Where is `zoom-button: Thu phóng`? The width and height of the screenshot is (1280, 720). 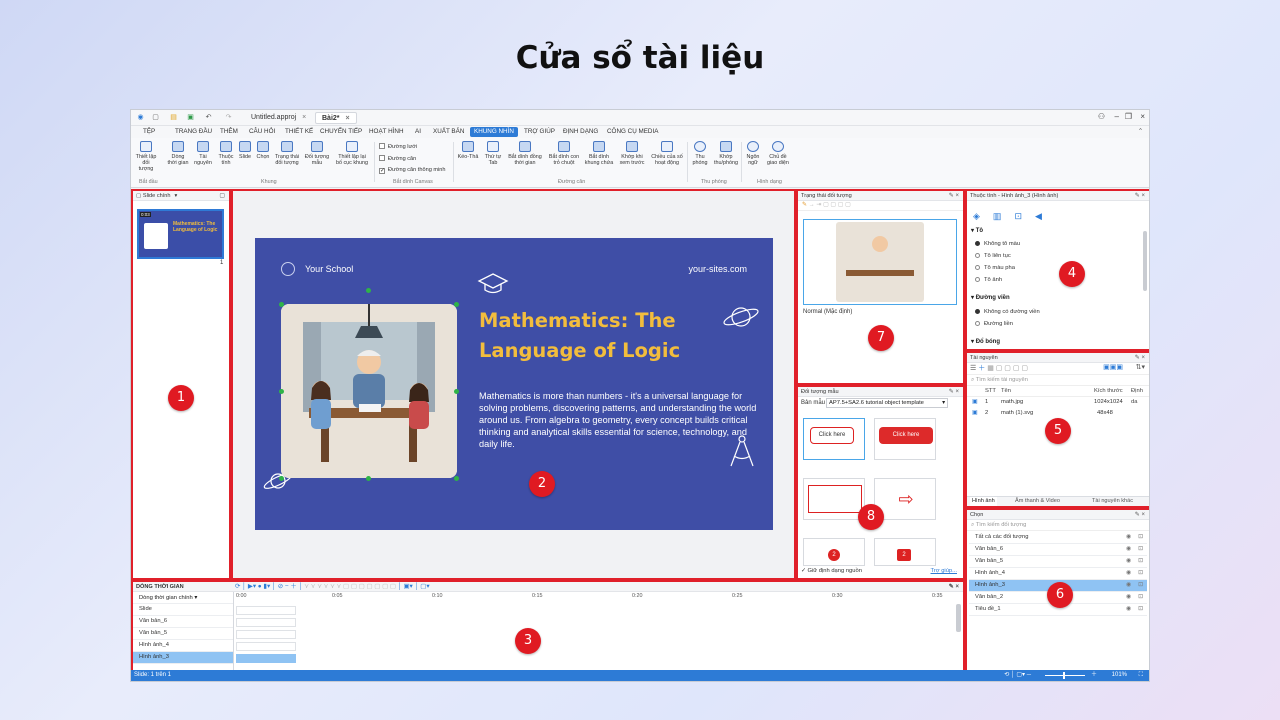
zoom-button: Thu phóng is located at coordinates (700, 153).